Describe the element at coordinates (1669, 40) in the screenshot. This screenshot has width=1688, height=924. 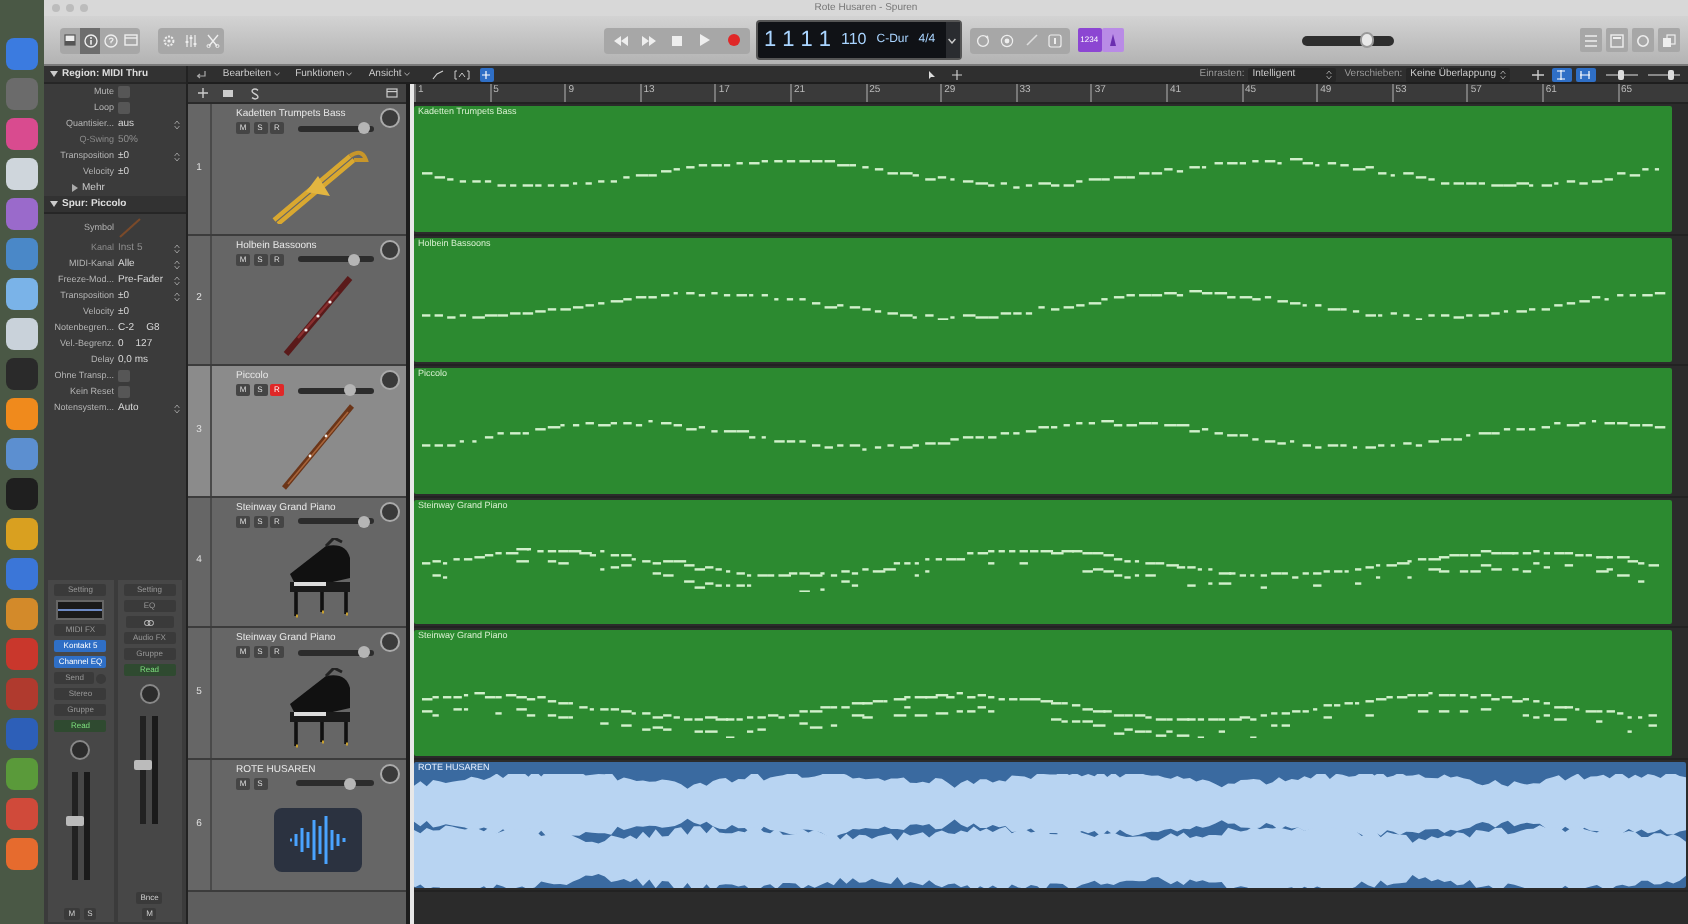
I see `folders-icon` at that location.